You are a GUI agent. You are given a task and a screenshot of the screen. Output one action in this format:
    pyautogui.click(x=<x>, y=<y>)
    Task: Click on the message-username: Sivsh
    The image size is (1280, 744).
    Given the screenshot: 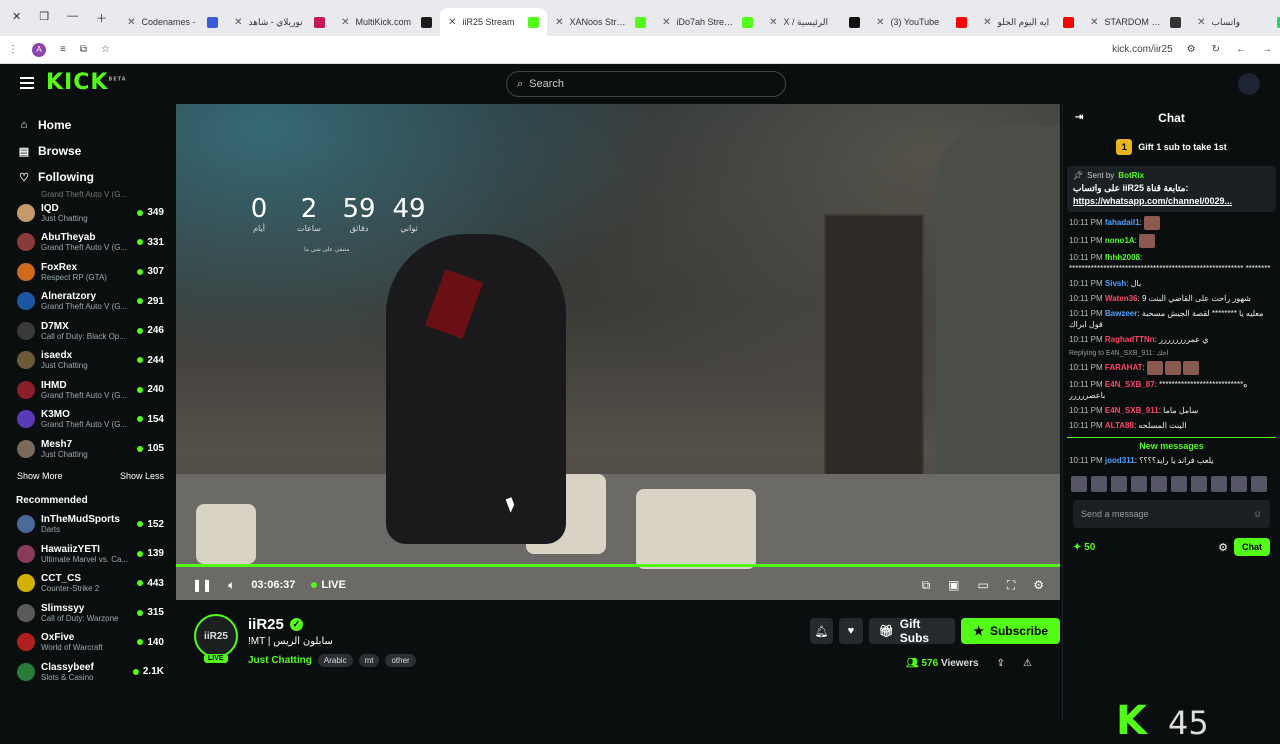 What is the action you would take?
    pyautogui.click(x=1115, y=283)
    